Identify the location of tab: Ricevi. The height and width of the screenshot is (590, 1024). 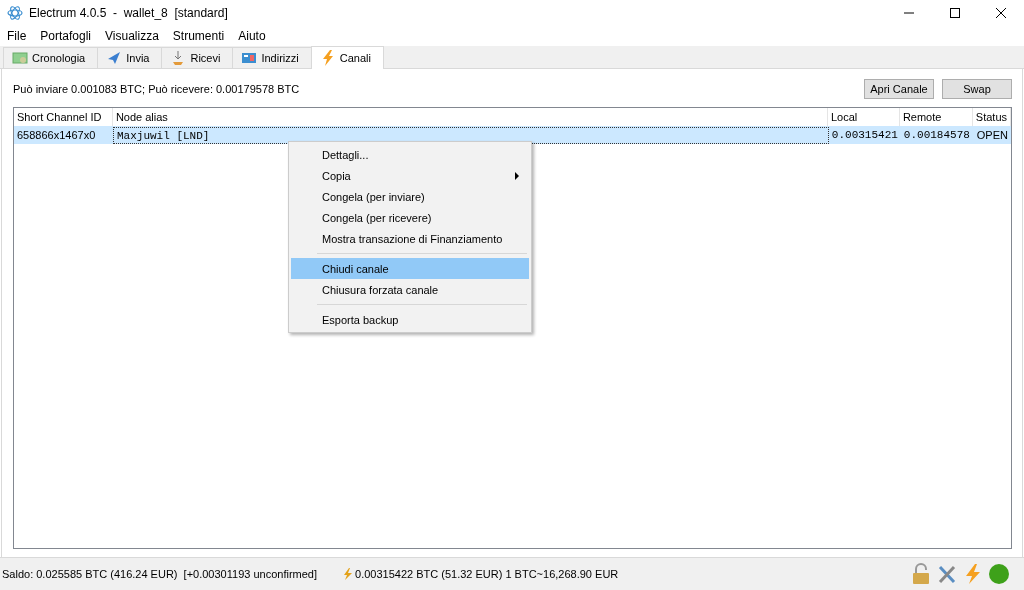
(197, 57).